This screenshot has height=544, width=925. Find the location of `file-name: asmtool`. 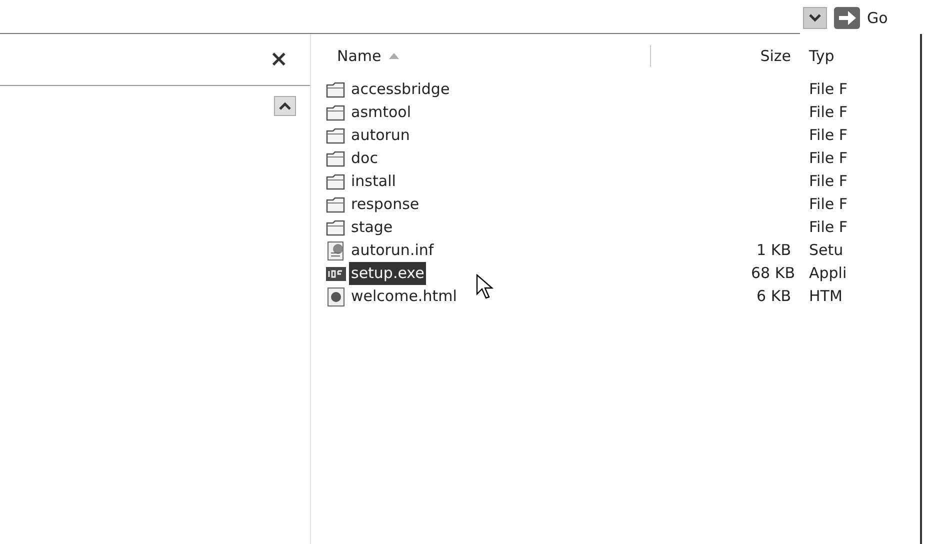

file-name: asmtool is located at coordinates (381, 112).